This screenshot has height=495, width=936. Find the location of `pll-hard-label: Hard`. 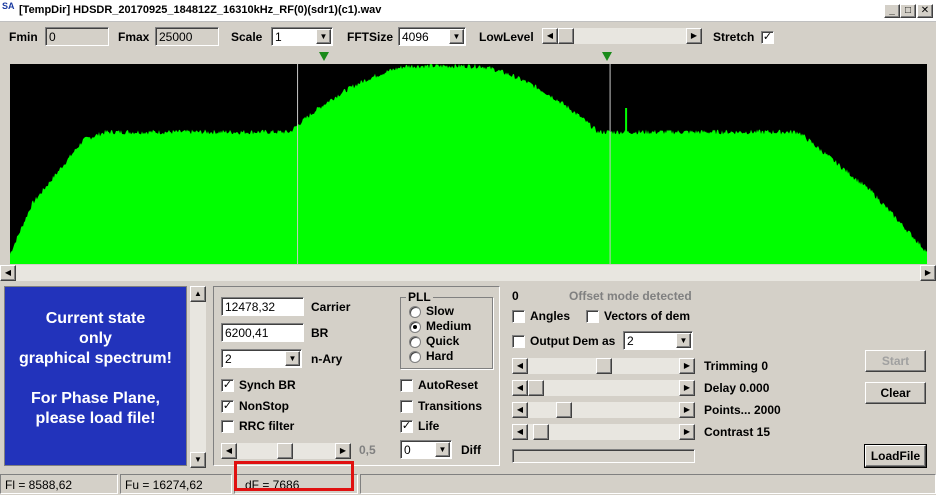

pll-hard-label: Hard is located at coordinates (440, 356).